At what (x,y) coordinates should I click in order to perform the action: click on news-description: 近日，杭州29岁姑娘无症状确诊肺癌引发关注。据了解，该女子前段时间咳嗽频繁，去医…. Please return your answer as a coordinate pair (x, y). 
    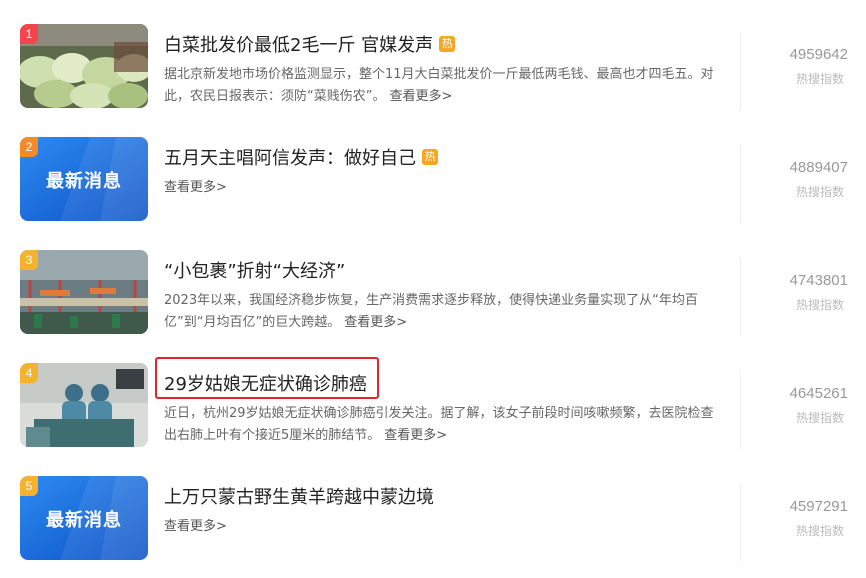
    Looking at the image, I should click on (440, 425).